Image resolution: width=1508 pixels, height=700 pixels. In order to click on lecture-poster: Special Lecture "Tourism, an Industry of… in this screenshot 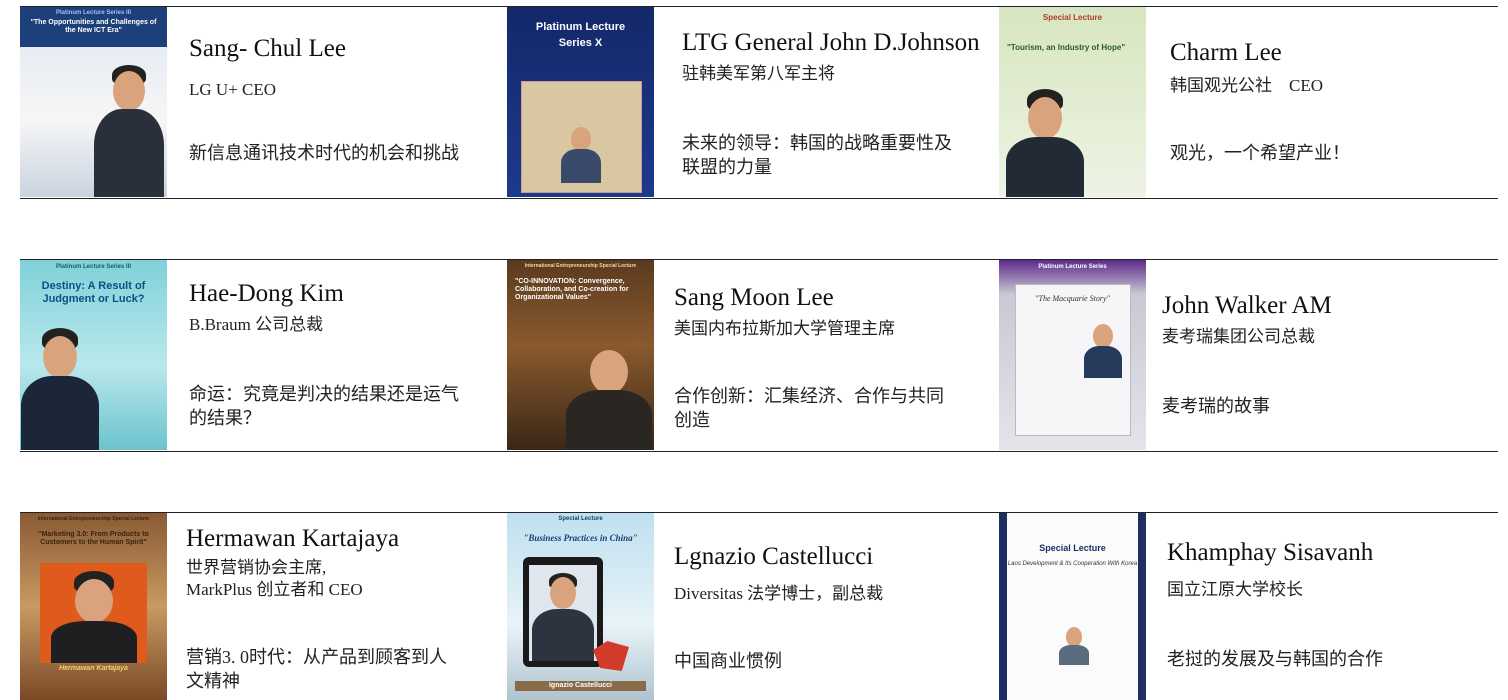, I will do `click(1072, 102)`.